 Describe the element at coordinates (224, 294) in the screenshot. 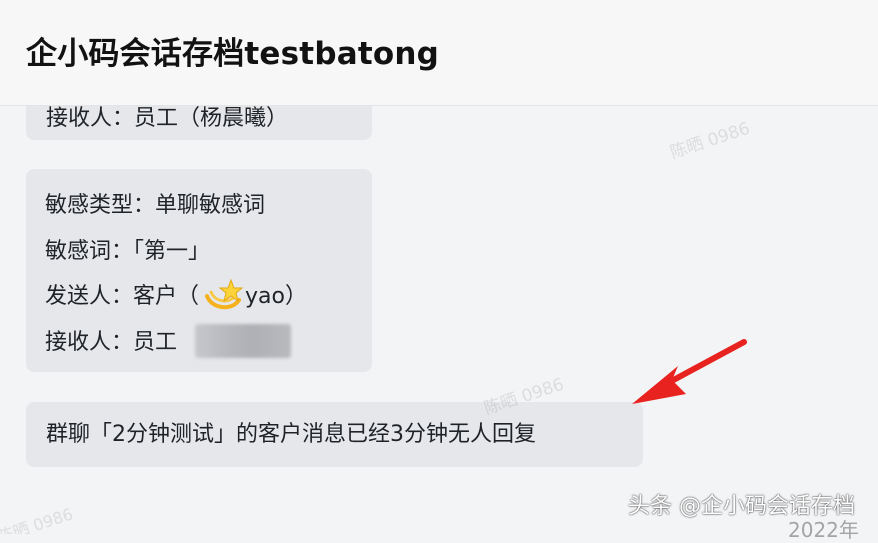

I see `shooting-star-emoji-icon` at that location.